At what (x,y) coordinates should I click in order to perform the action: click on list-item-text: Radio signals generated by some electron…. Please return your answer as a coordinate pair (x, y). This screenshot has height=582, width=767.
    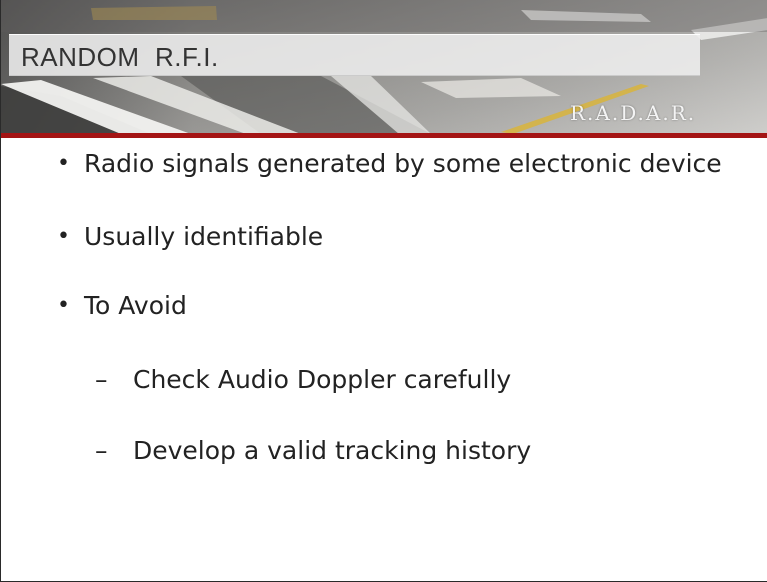
    Looking at the image, I should click on (403, 163).